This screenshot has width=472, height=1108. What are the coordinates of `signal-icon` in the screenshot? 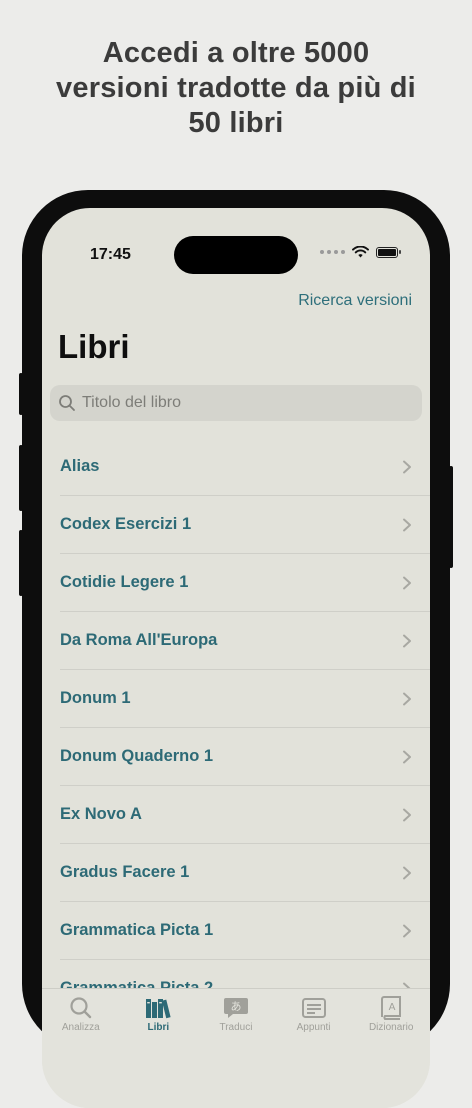 It's located at (332, 252).